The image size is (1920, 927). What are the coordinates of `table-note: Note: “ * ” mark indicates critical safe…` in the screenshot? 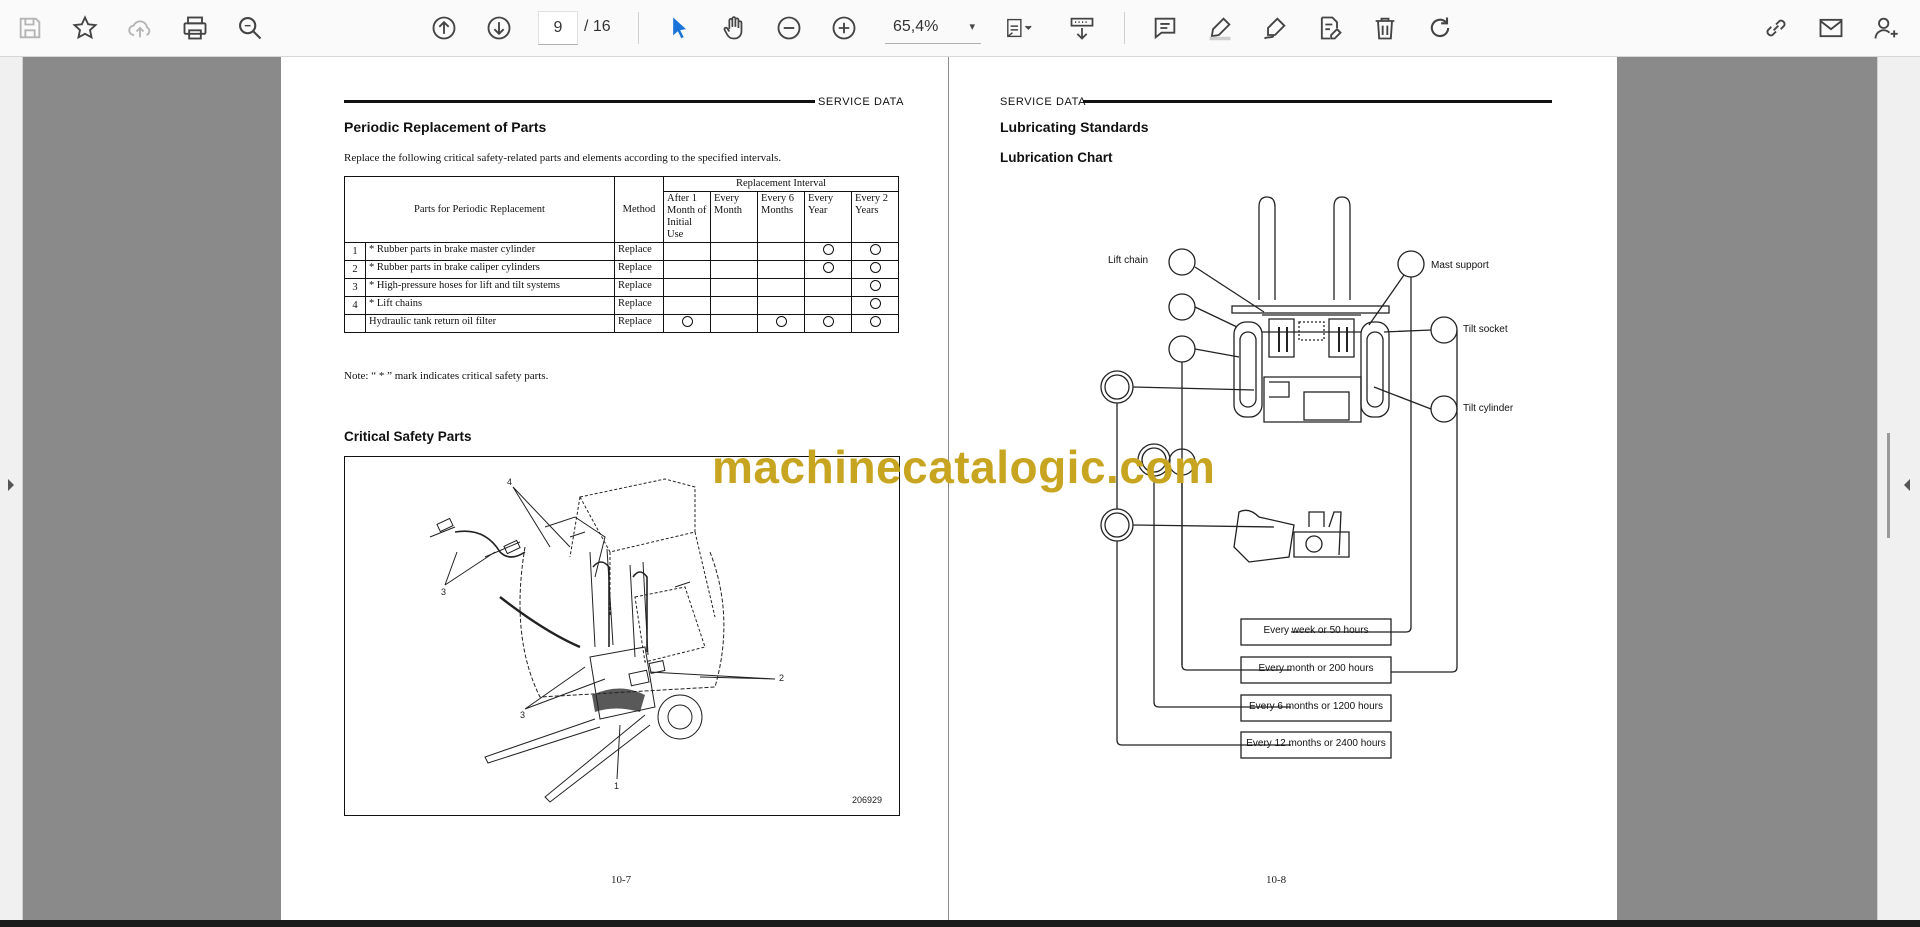 It's located at (446, 376).